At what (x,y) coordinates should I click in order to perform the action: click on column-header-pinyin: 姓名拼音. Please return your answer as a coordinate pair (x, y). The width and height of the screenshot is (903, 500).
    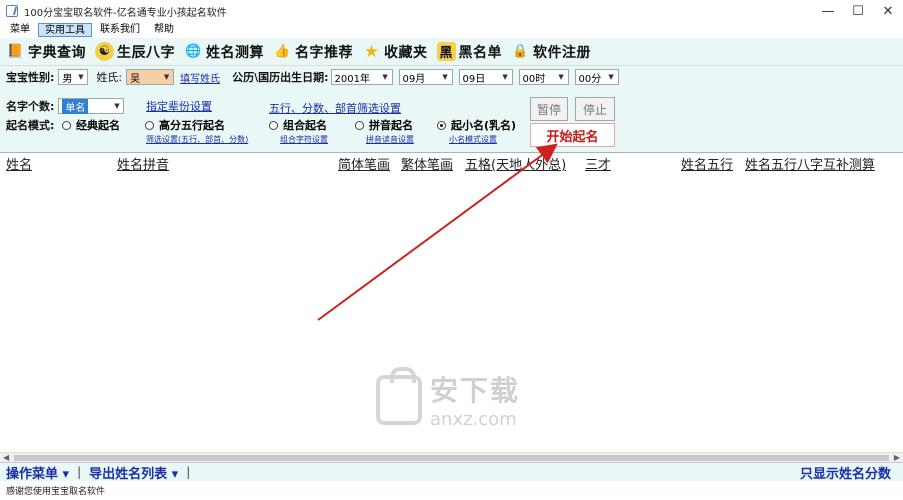
    Looking at the image, I should click on (143, 163).